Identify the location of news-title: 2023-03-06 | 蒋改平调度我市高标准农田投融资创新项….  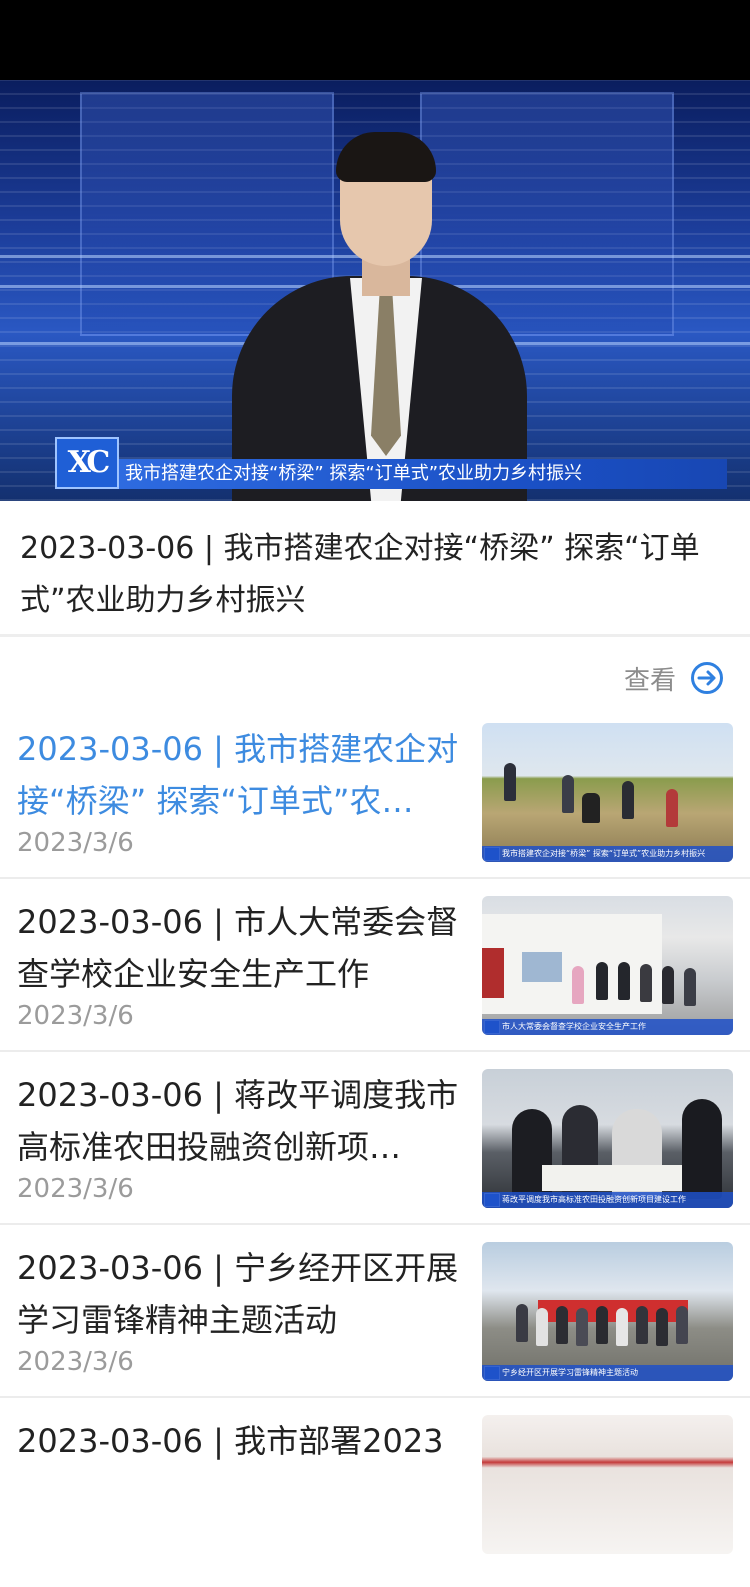
(242, 1121).